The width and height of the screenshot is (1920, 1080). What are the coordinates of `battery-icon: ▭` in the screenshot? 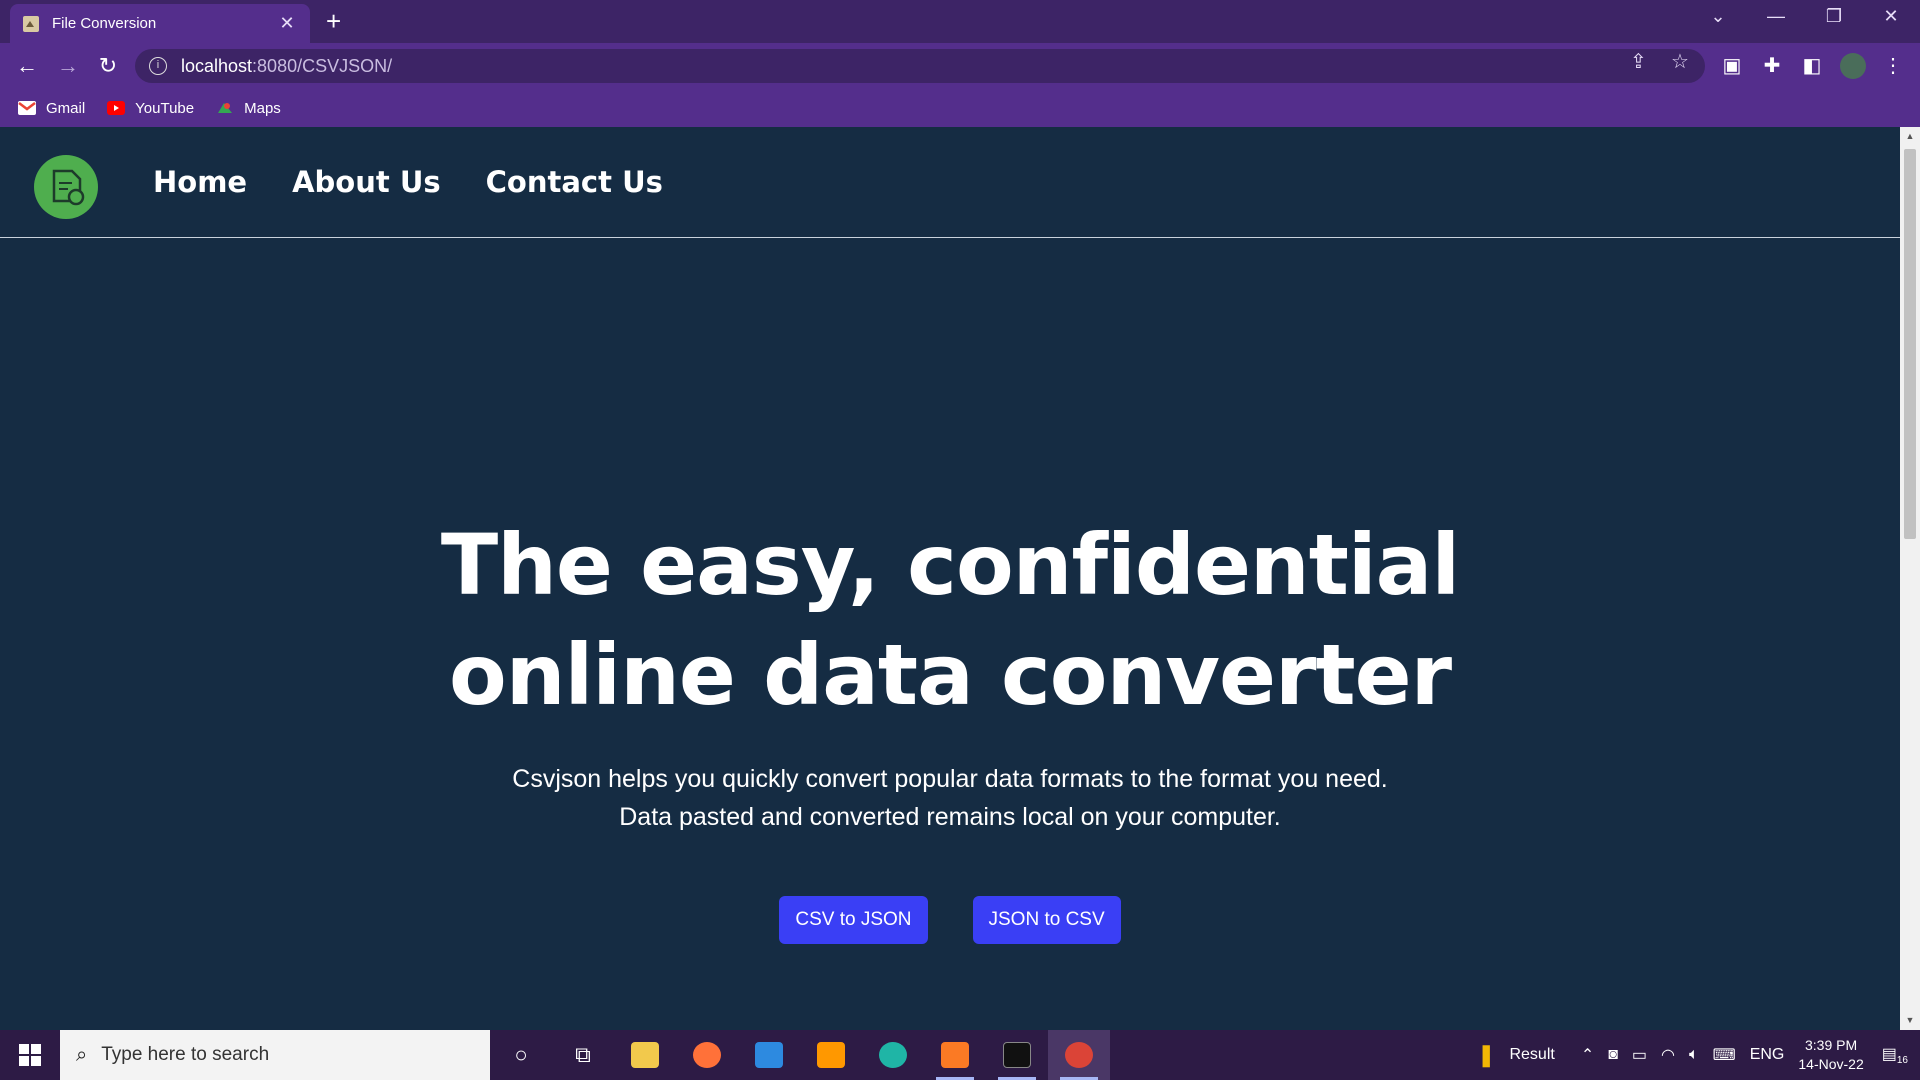 It's located at (1639, 1055).